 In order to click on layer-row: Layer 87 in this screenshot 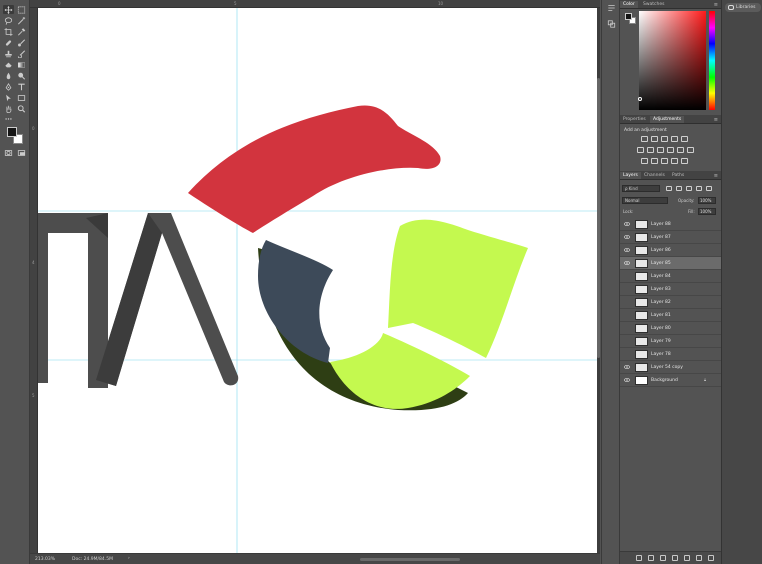, I will do `click(670, 237)`.